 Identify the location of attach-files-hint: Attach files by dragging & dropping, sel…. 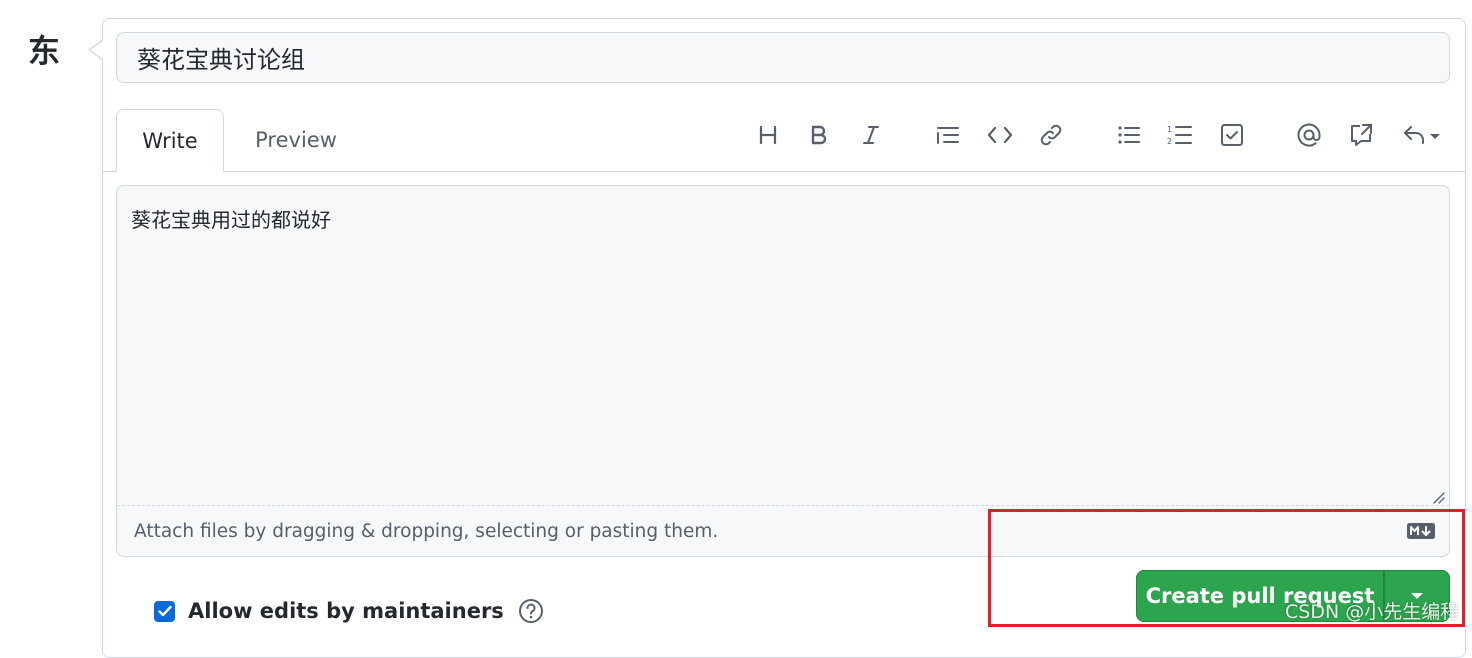
(426, 531).